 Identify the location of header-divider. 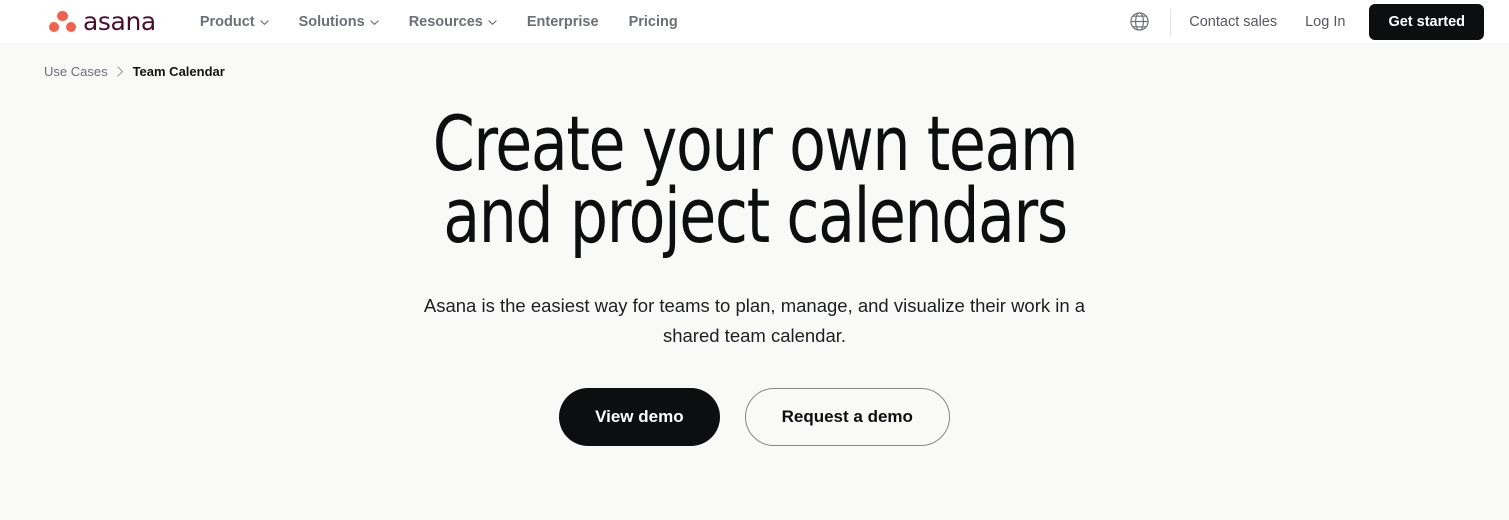
(1171, 21).